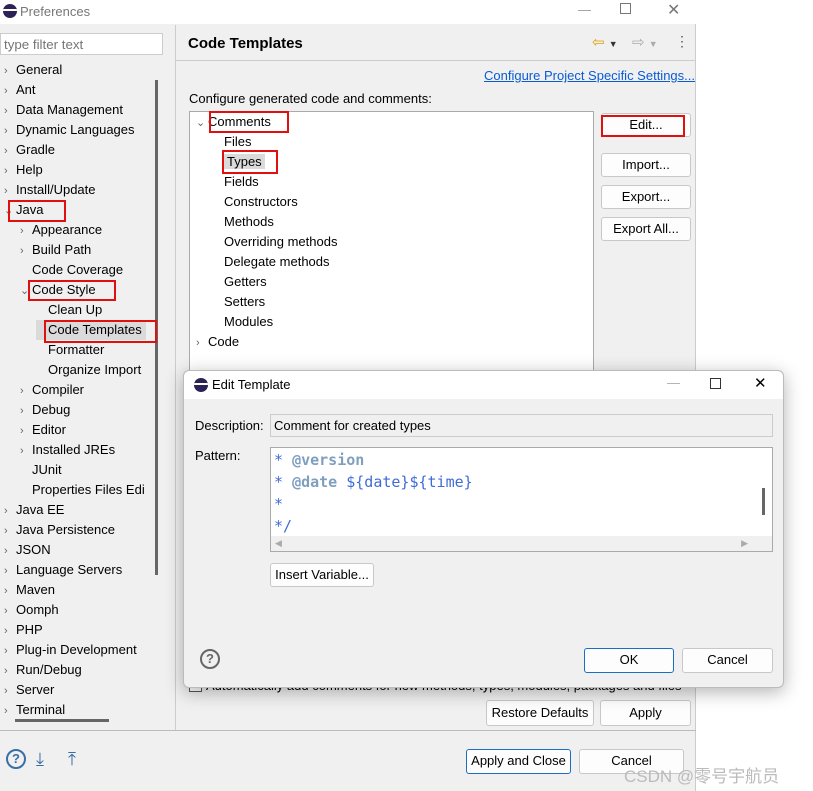 Image resolution: width=813 pixels, height=791 pixels. Describe the element at coordinates (625, 8) in the screenshot. I see `maximize-button` at that location.